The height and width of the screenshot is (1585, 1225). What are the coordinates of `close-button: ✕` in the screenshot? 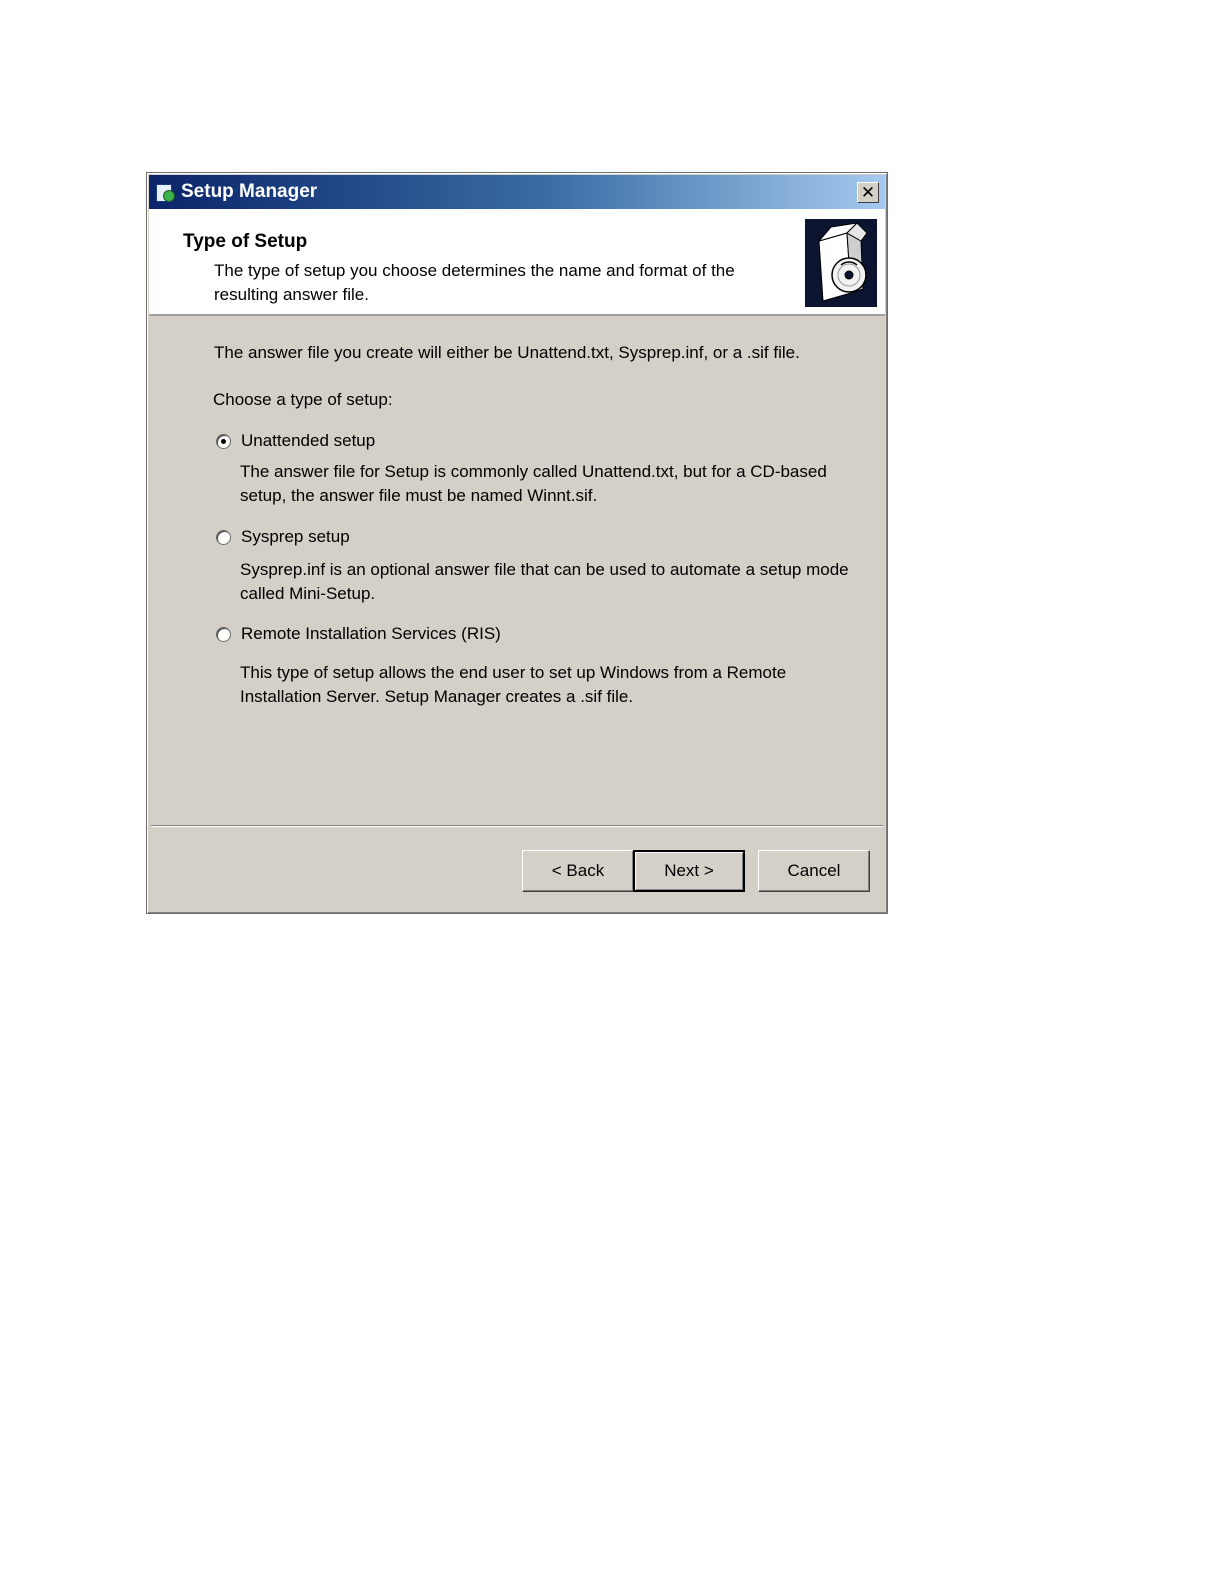 It's located at (868, 192).